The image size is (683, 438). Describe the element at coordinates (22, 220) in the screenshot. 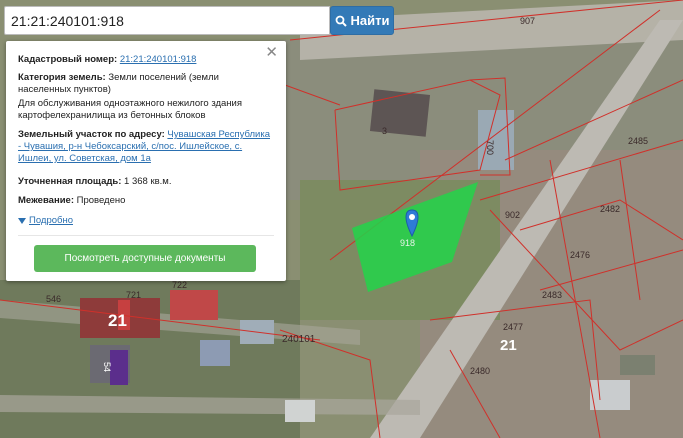

I see `triangle-down-icon` at that location.